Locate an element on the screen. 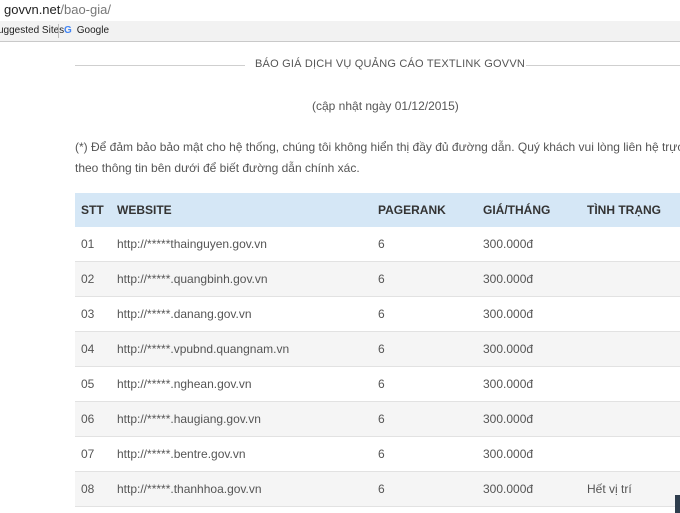 The width and height of the screenshot is (680, 513). page-title: BÁO GIÁ DỊCH VỤ QUẢNG CÁO TEXTLINK GOVVN is located at coordinates (390, 64).